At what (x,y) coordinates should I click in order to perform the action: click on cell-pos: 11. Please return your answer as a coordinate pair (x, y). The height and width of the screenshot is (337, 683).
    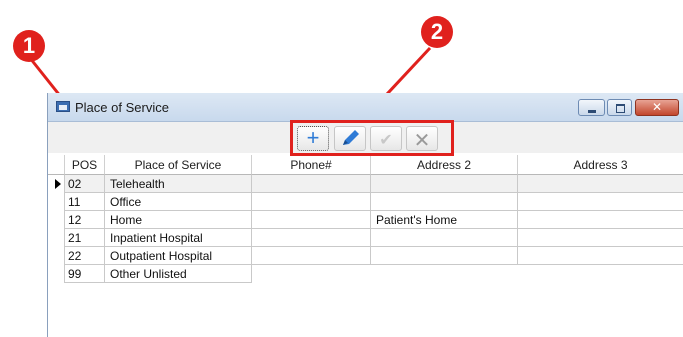
    Looking at the image, I should click on (85, 202).